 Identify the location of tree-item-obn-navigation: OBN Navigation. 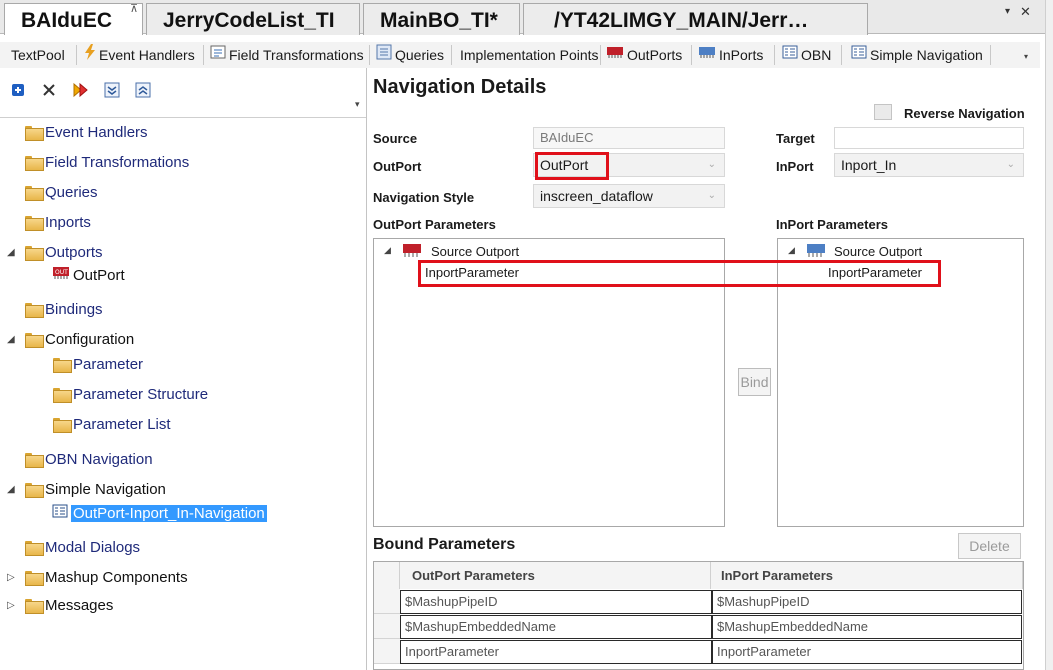
(89, 459).